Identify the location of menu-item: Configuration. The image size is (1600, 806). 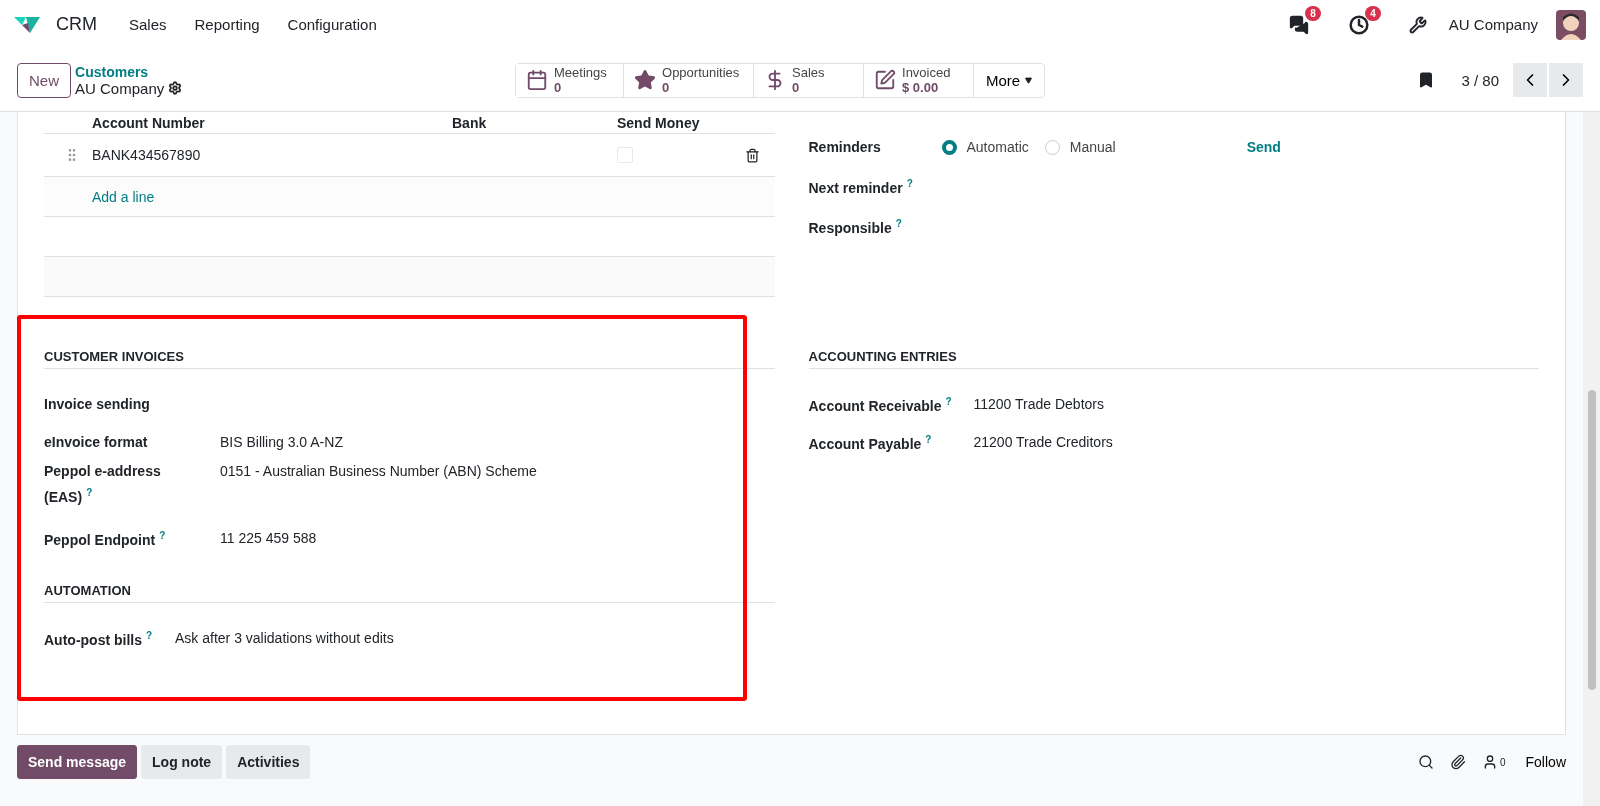
(332, 24).